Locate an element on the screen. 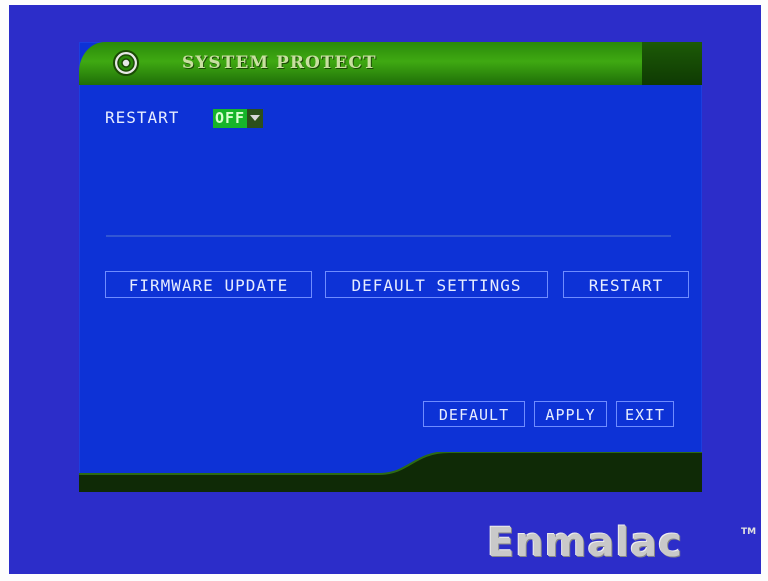  firmware-update-button: FIRMWARE UPDATE is located at coordinates (208, 284).